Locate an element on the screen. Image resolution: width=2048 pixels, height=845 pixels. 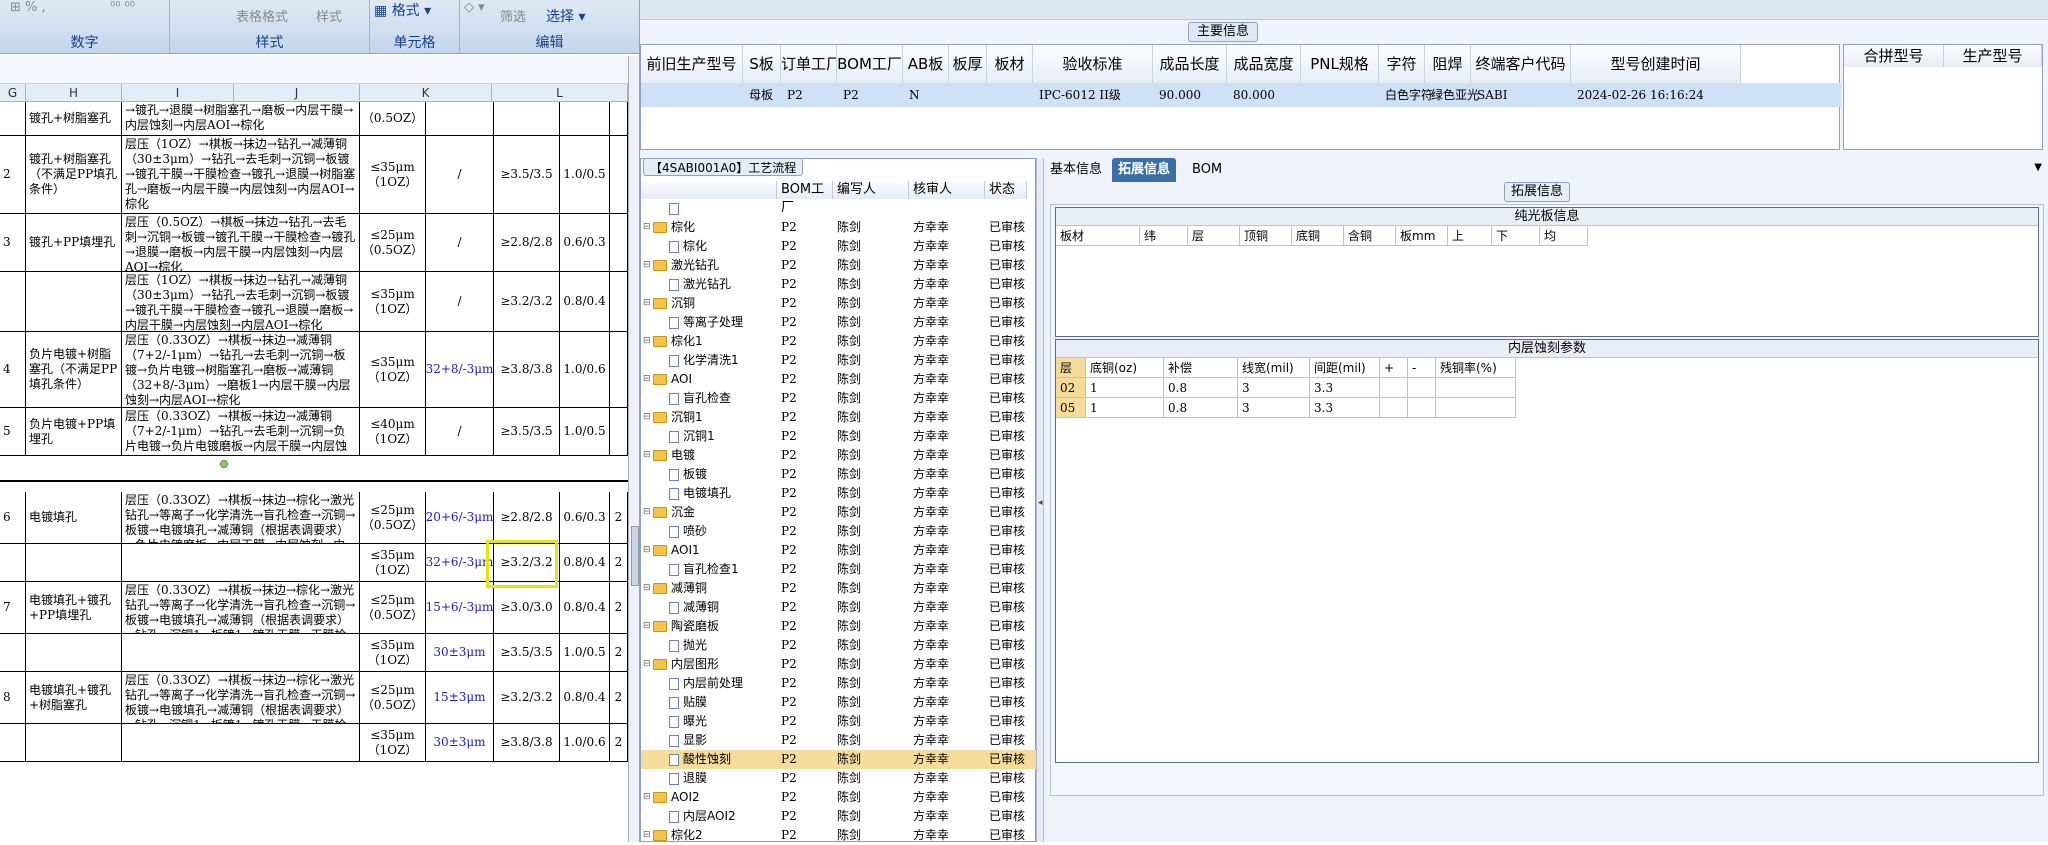
sheet-row: ≤35μm（1OZ） 30±3μm ≥3.8/3.8 1.0/0.6 2 is located at coordinates (314, 743).